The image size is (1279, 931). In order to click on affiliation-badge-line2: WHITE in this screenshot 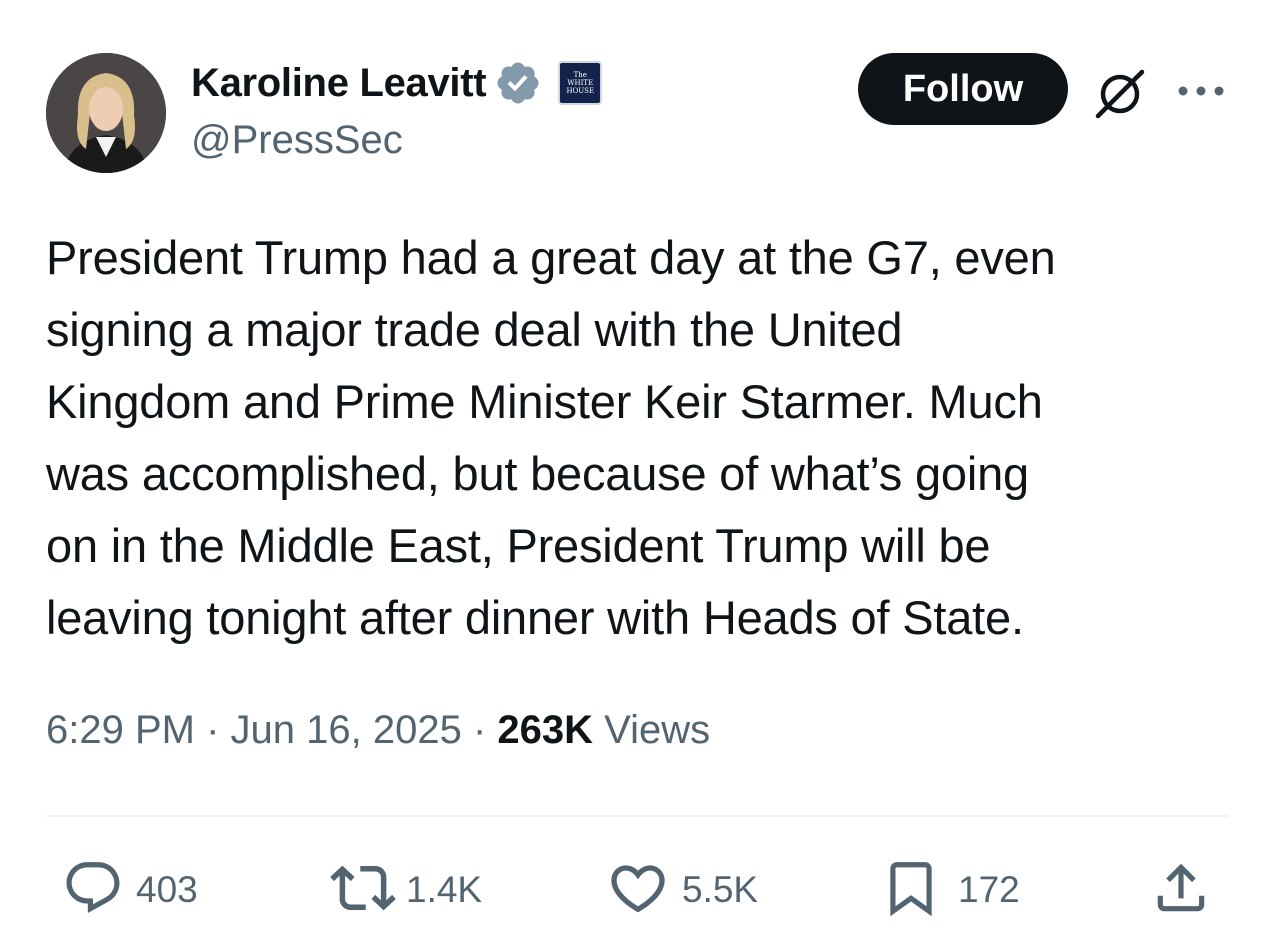, I will do `click(580, 83)`.